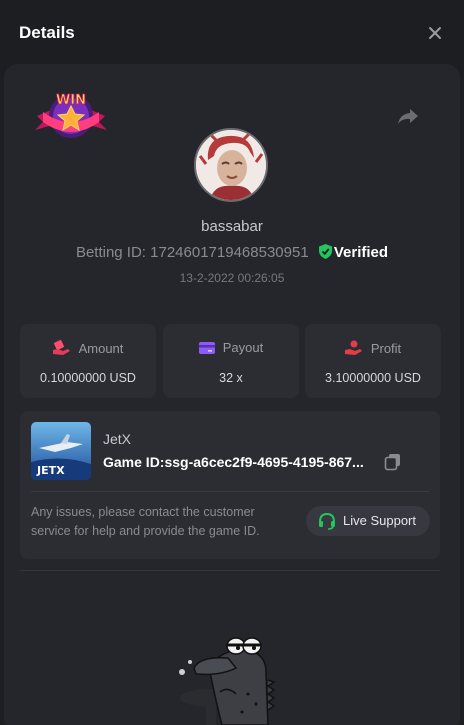 This screenshot has height=725, width=464. Describe the element at coordinates (373, 378) in the screenshot. I see `stat-profit-value: 3.10000000 USD` at that location.